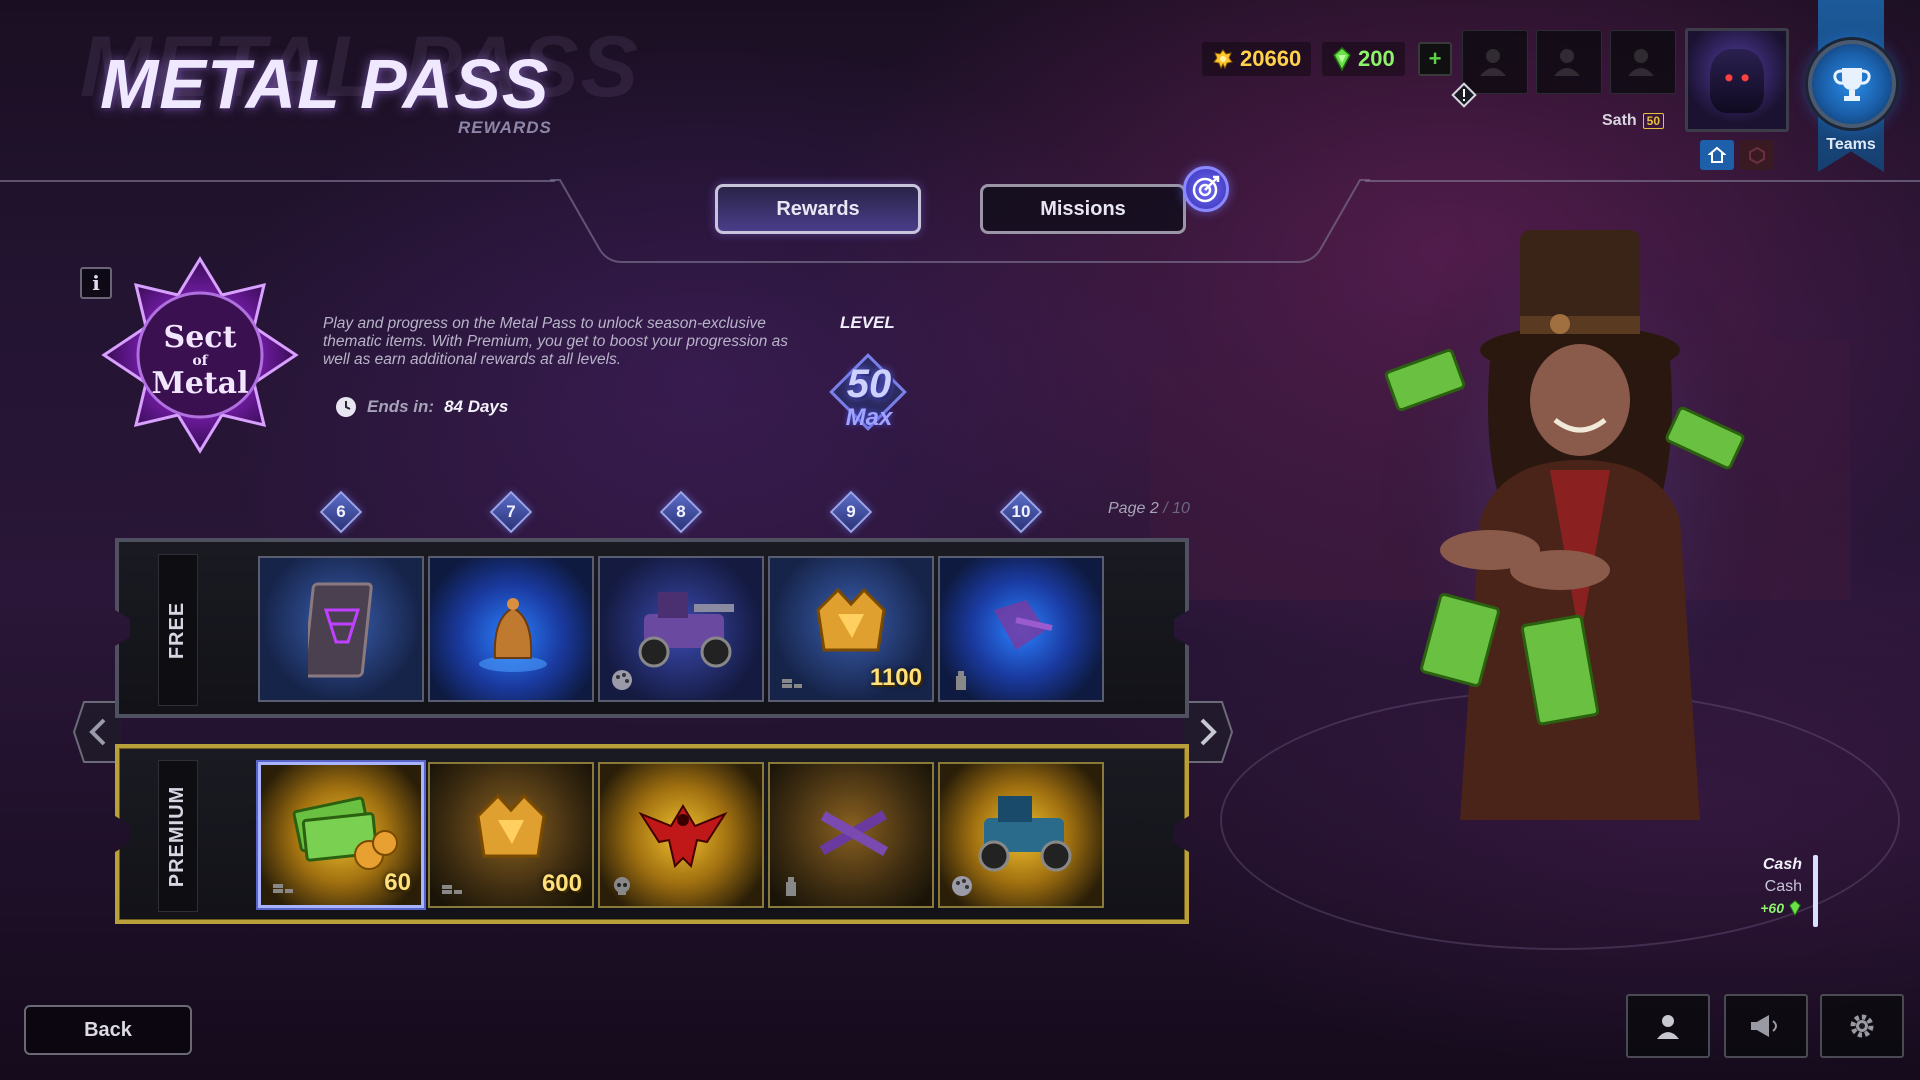  Describe the element at coordinates (1464, 95) in the screenshot. I see `warning-icon` at that location.